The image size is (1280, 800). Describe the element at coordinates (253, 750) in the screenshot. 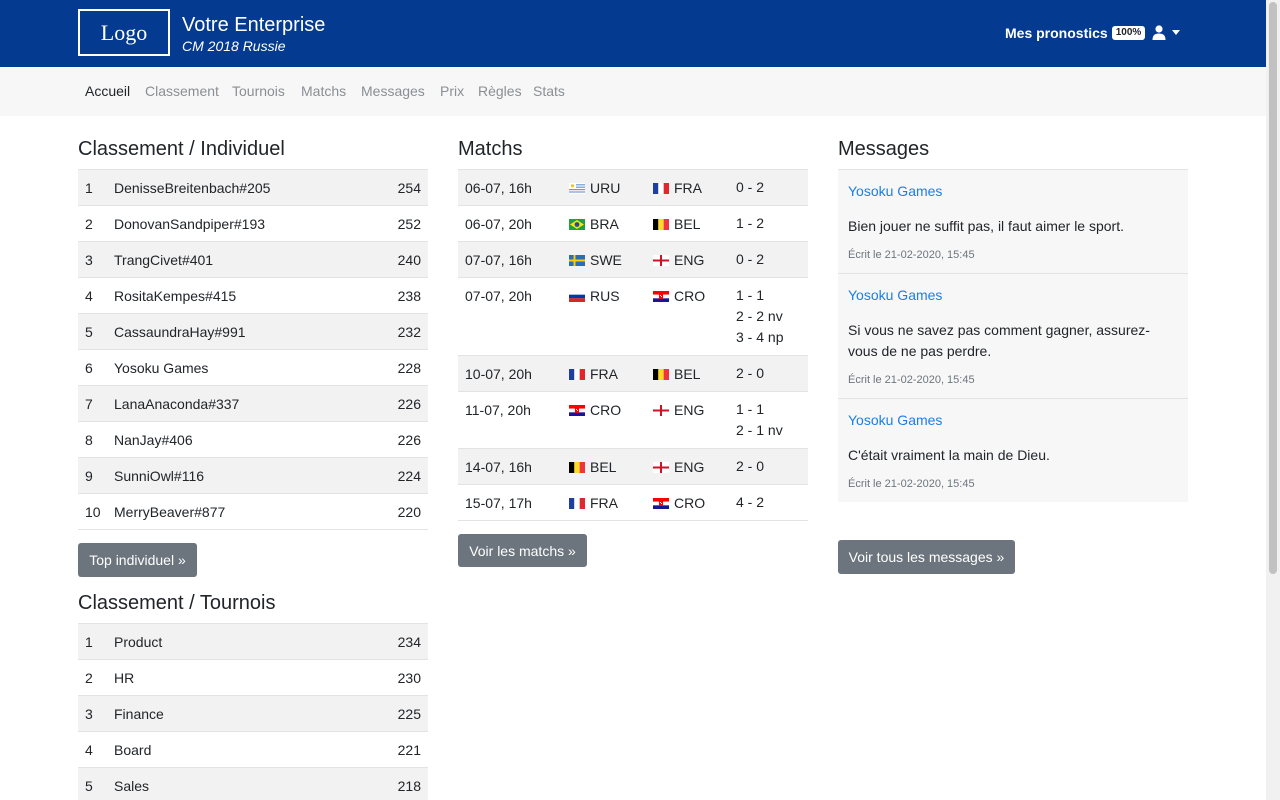

I see `table-row: 4 Board 221` at that location.